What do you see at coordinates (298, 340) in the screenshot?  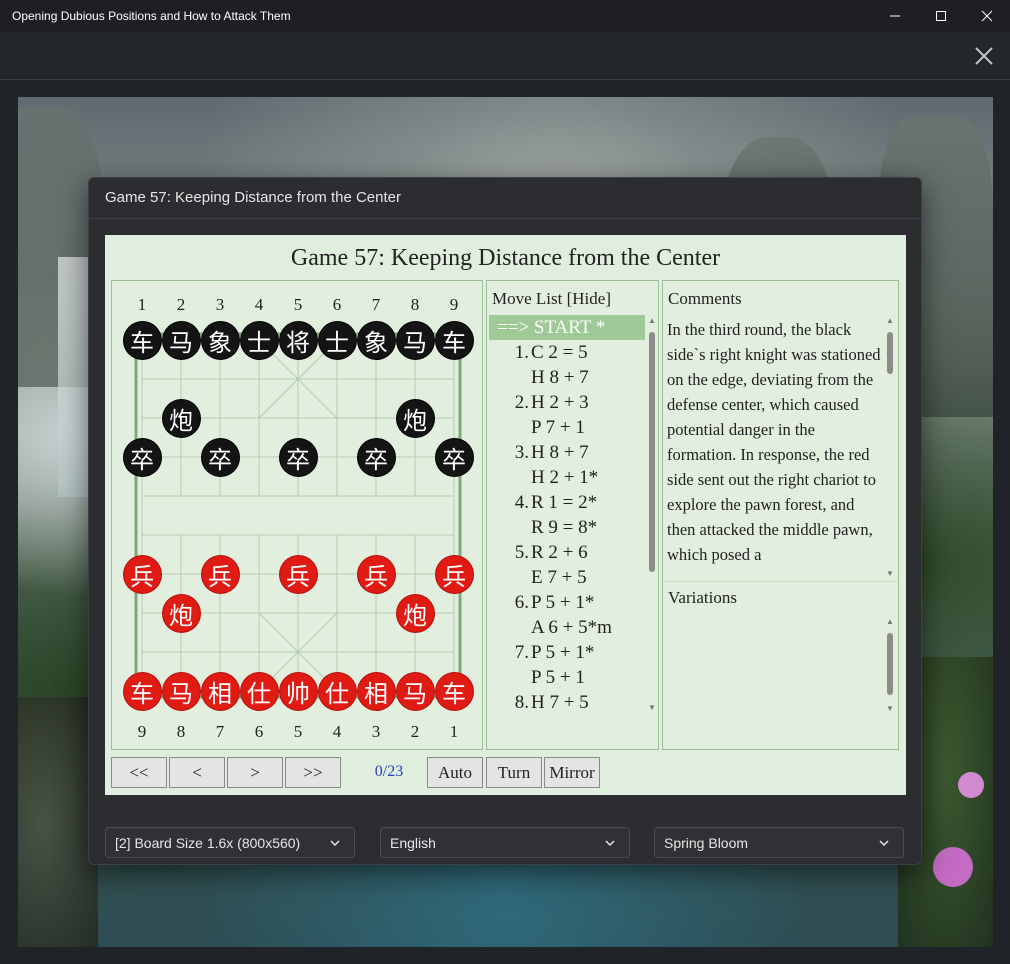 I see `black-piece: 将` at bounding box center [298, 340].